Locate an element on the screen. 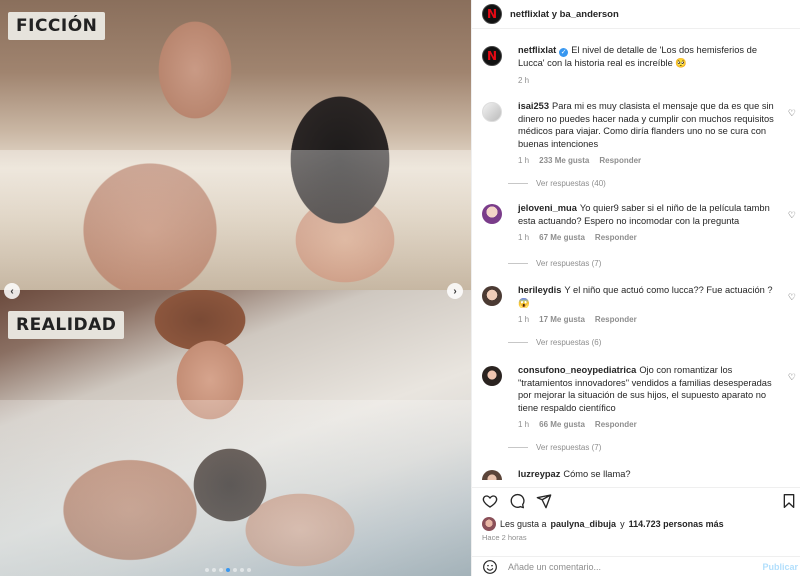 This screenshot has height=576, width=800. comment-username: luzreypaz is located at coordinates (539, 474).